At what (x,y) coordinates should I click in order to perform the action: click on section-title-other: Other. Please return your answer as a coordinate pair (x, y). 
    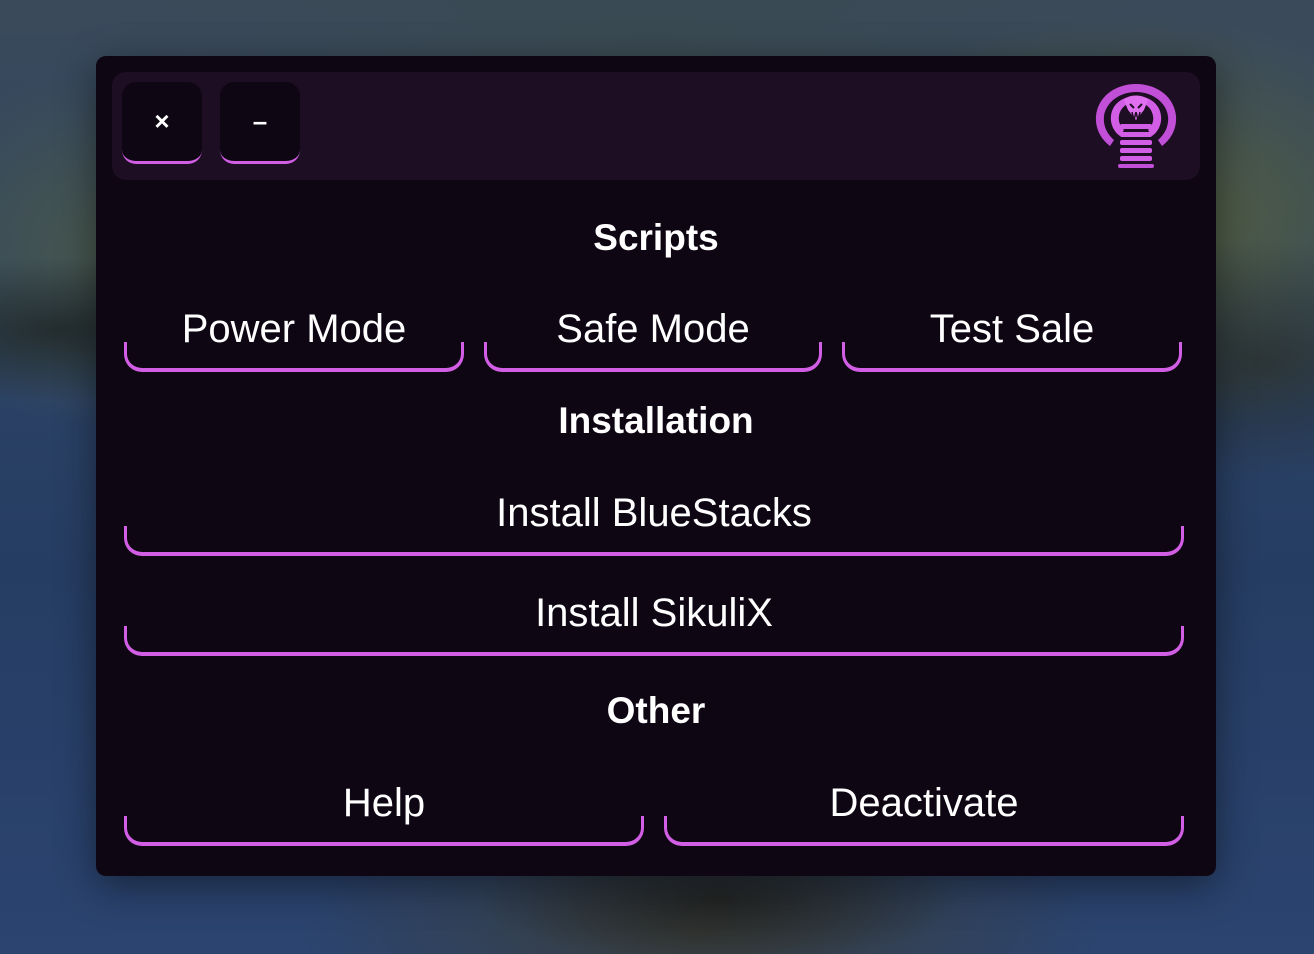
    Looking at the image, I should click on (656, 710).